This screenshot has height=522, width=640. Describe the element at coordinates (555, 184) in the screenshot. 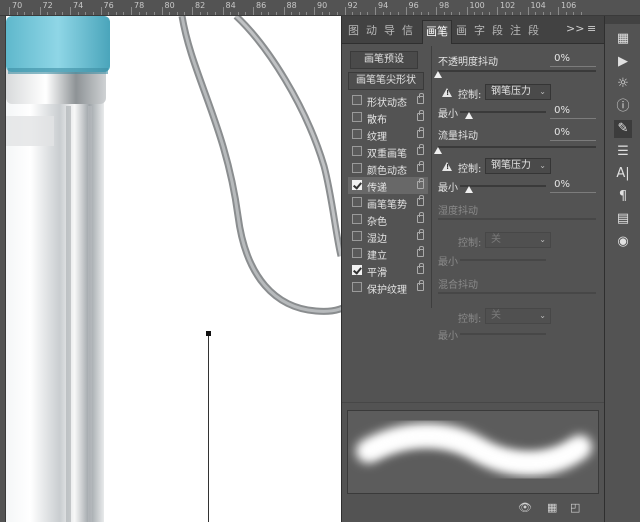

I see `minimum-value-2: 0%` at that location.